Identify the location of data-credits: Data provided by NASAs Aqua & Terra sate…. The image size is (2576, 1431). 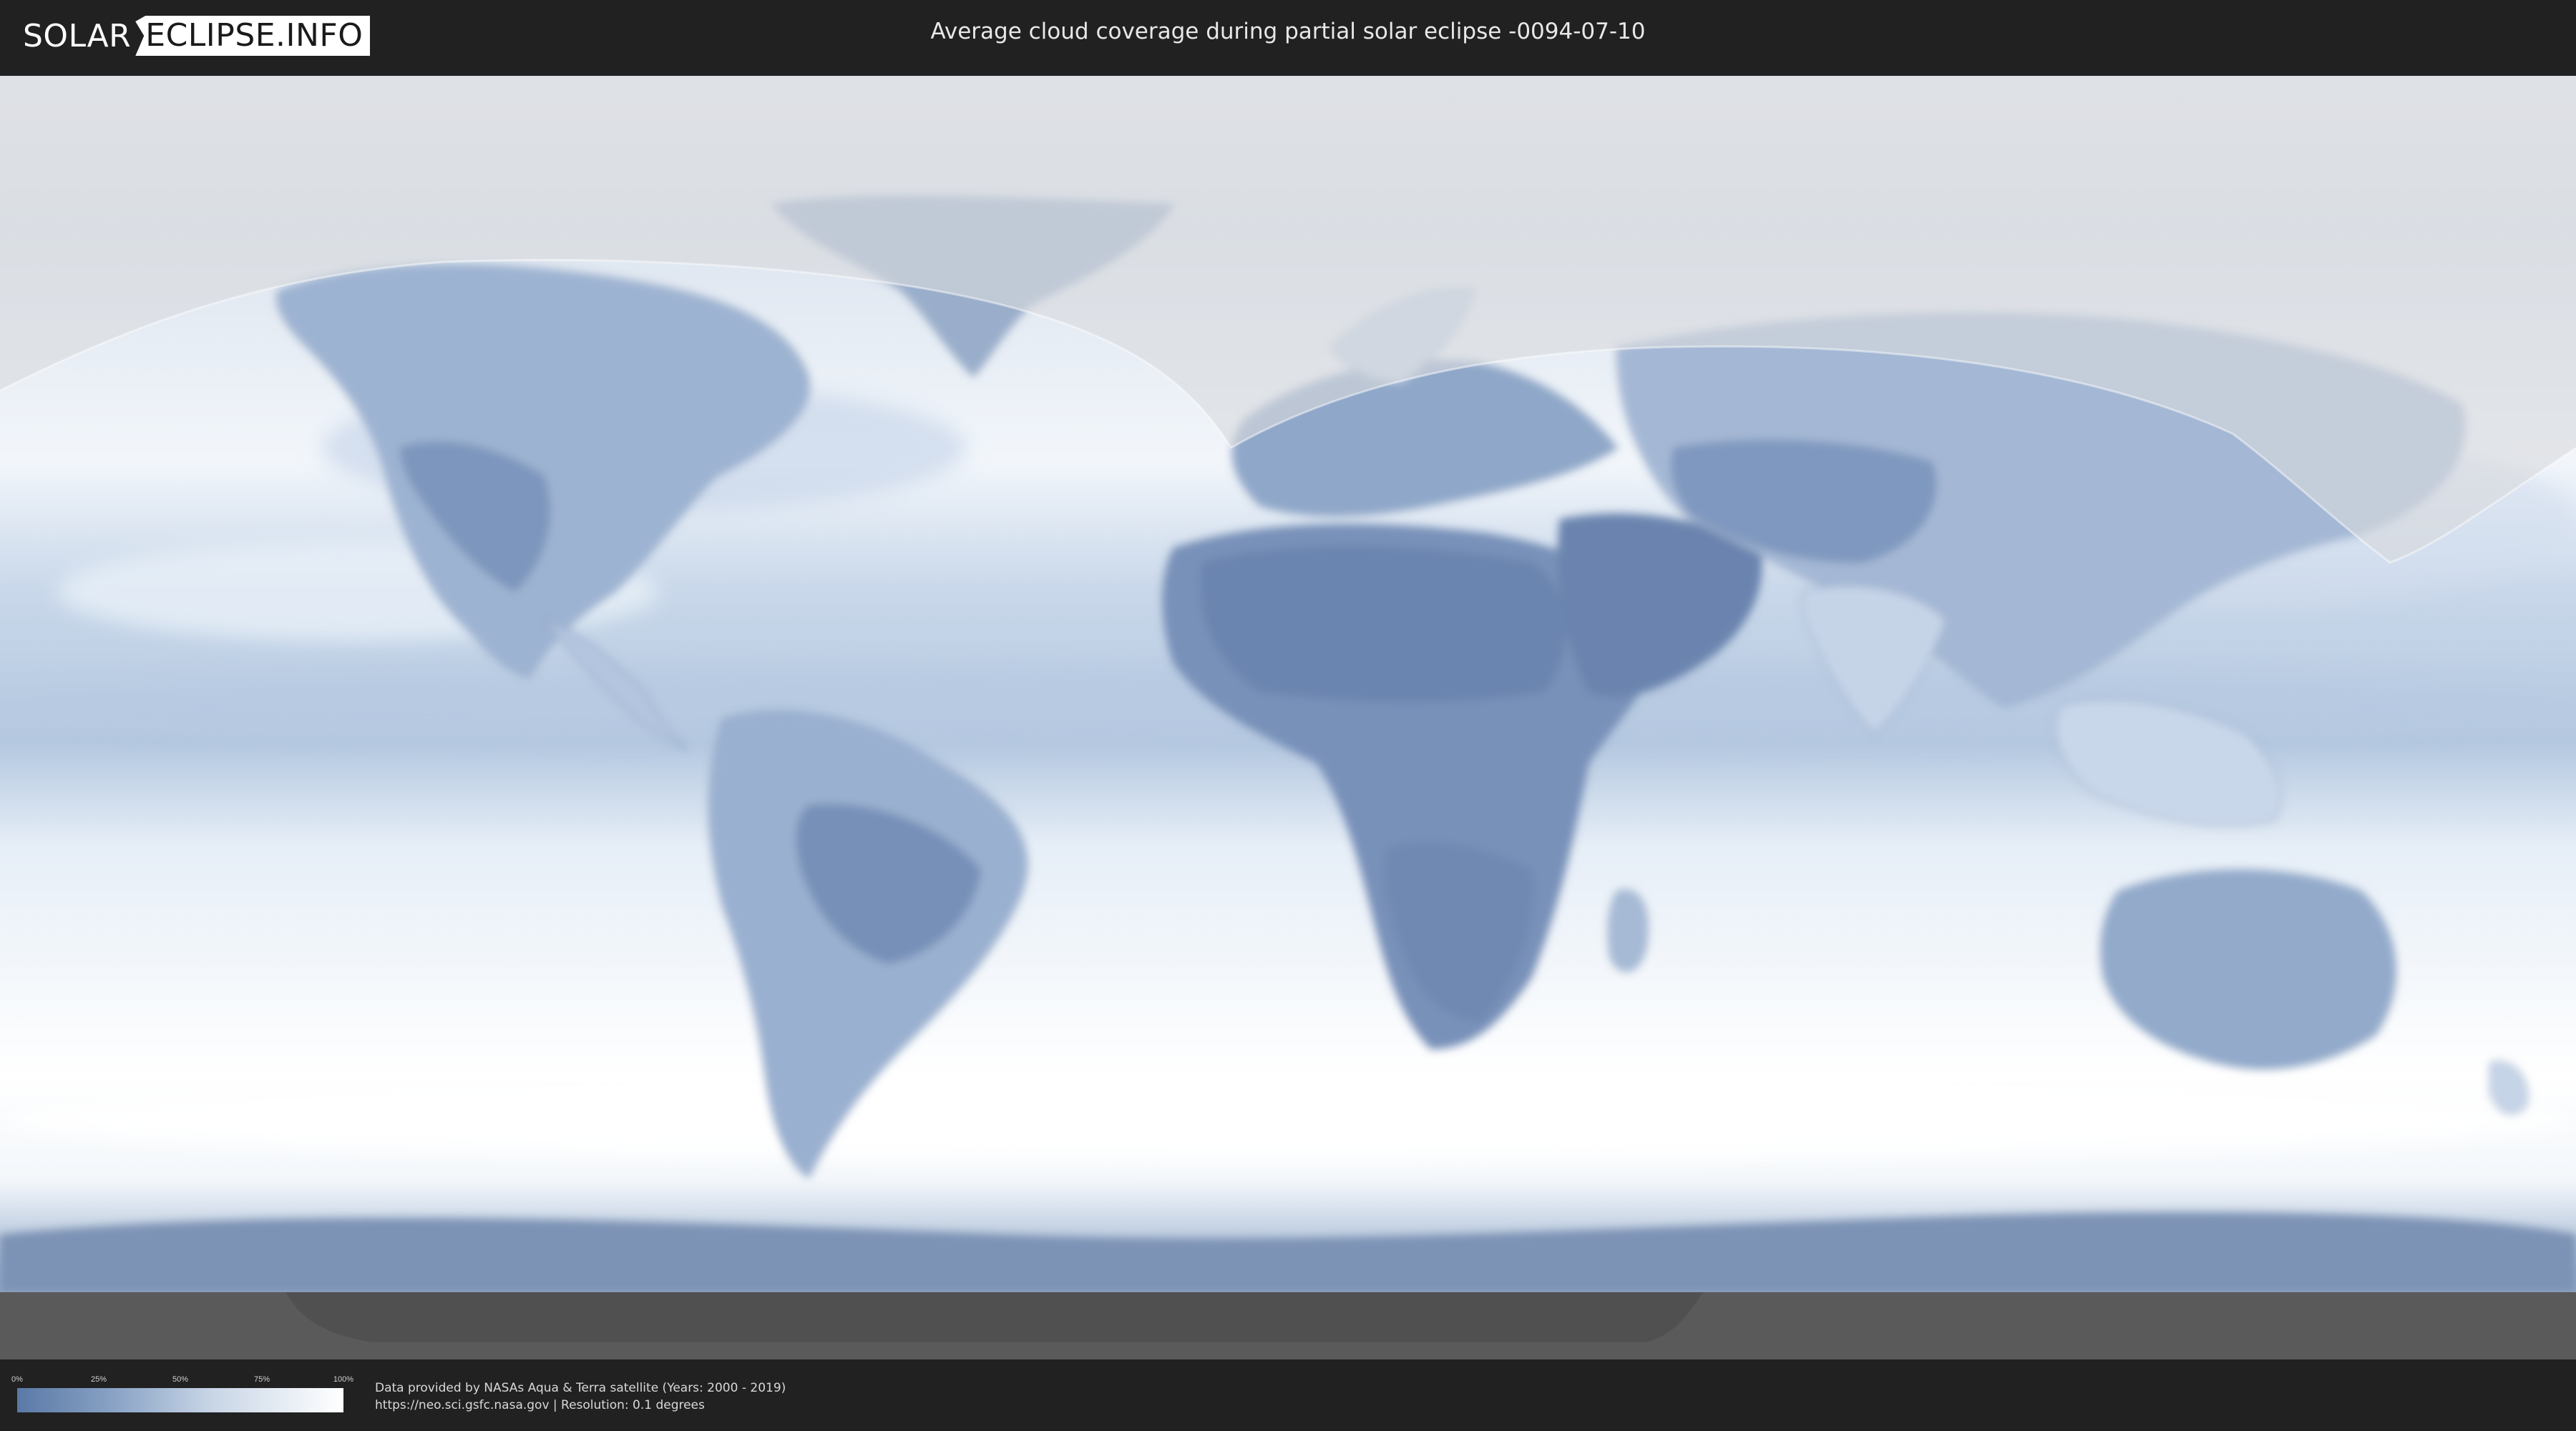
(580, 1396).